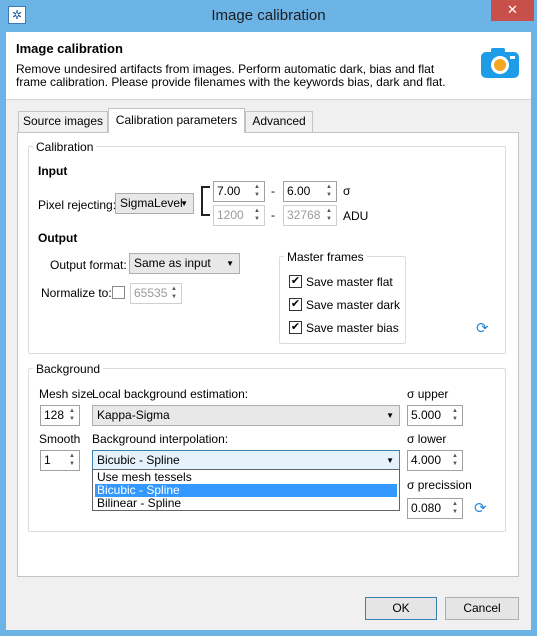 The height and width of the screenshot is (636, 537). Describe the element at coordinates (58, 238) in the screenshot. I see `output-heading: Output` at that location.